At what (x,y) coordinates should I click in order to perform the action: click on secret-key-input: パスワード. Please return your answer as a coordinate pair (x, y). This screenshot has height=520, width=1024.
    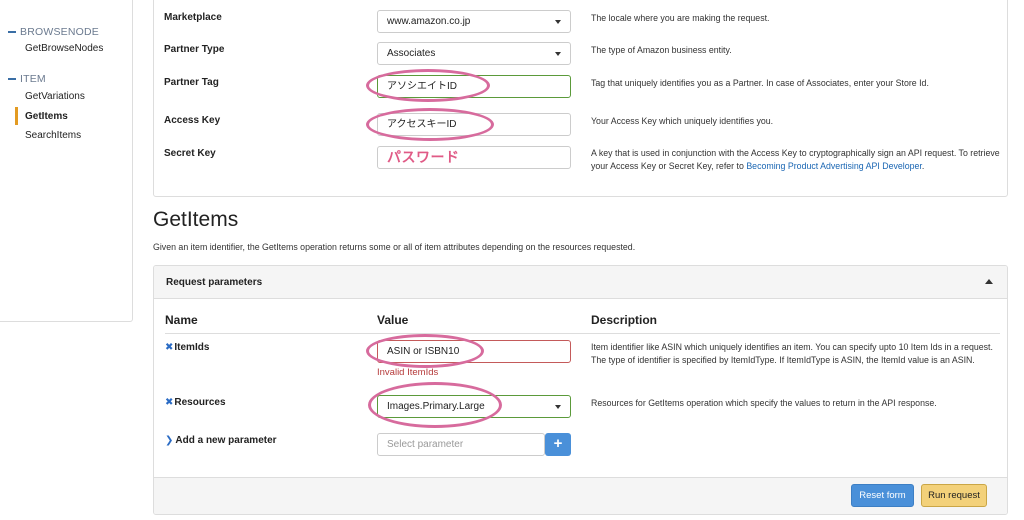
    Looking at the image, I should click on (474, 157).